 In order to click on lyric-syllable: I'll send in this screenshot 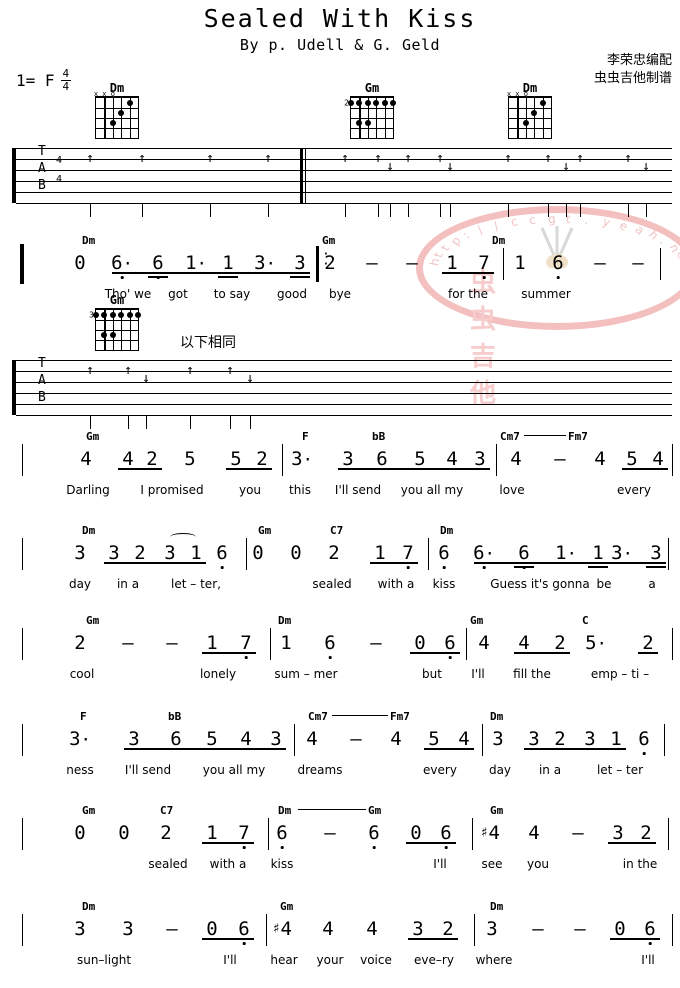, I will do `click(148, 770)`.